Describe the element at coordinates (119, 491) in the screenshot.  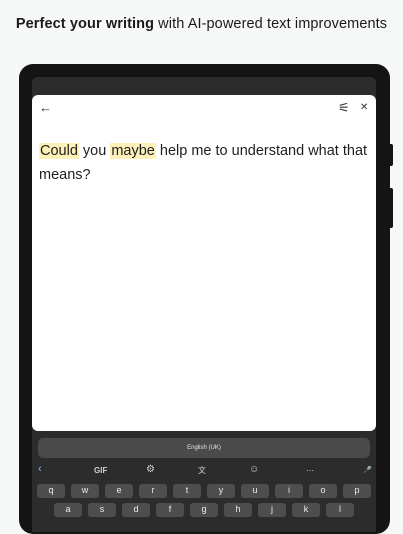
I see `key-e: e` at that location.